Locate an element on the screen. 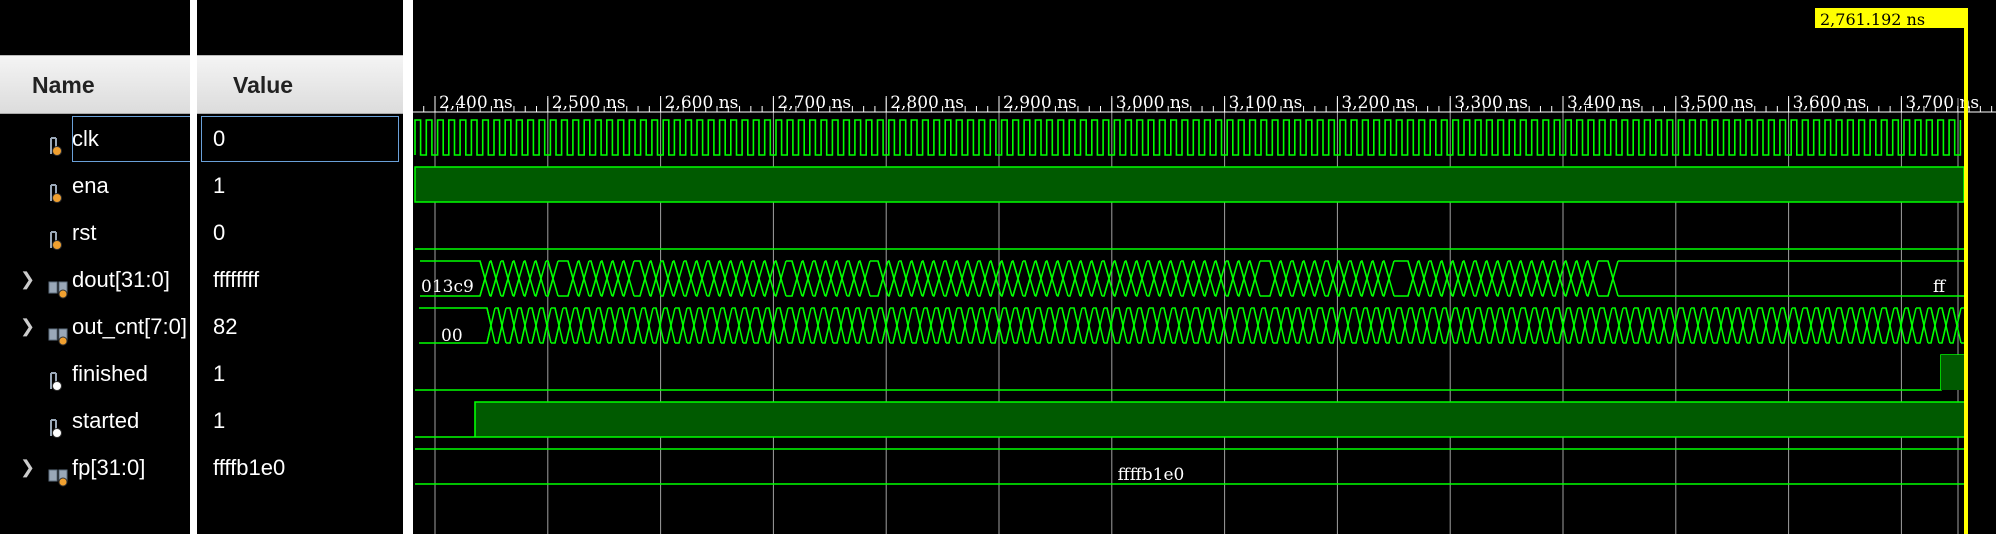 The image size is (1996, 534). signal-name: dout[31:0] is located at coordinates (121, 279).